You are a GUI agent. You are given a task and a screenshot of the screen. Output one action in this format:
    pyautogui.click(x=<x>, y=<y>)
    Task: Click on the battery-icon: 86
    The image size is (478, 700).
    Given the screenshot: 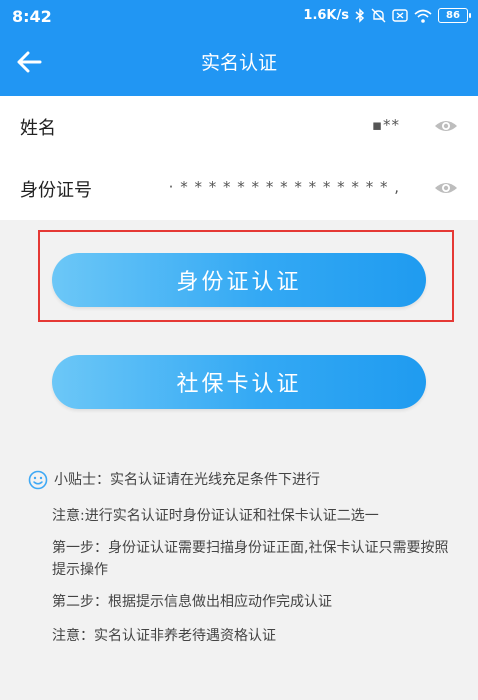 What is the action you would take?
    pyautogui.click(x=454, y=15)
    